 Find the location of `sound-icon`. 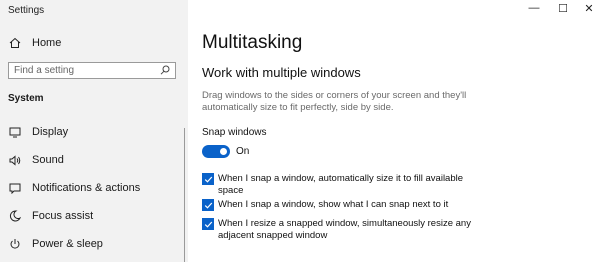

sound-icon is located at coordinates (15, 160).